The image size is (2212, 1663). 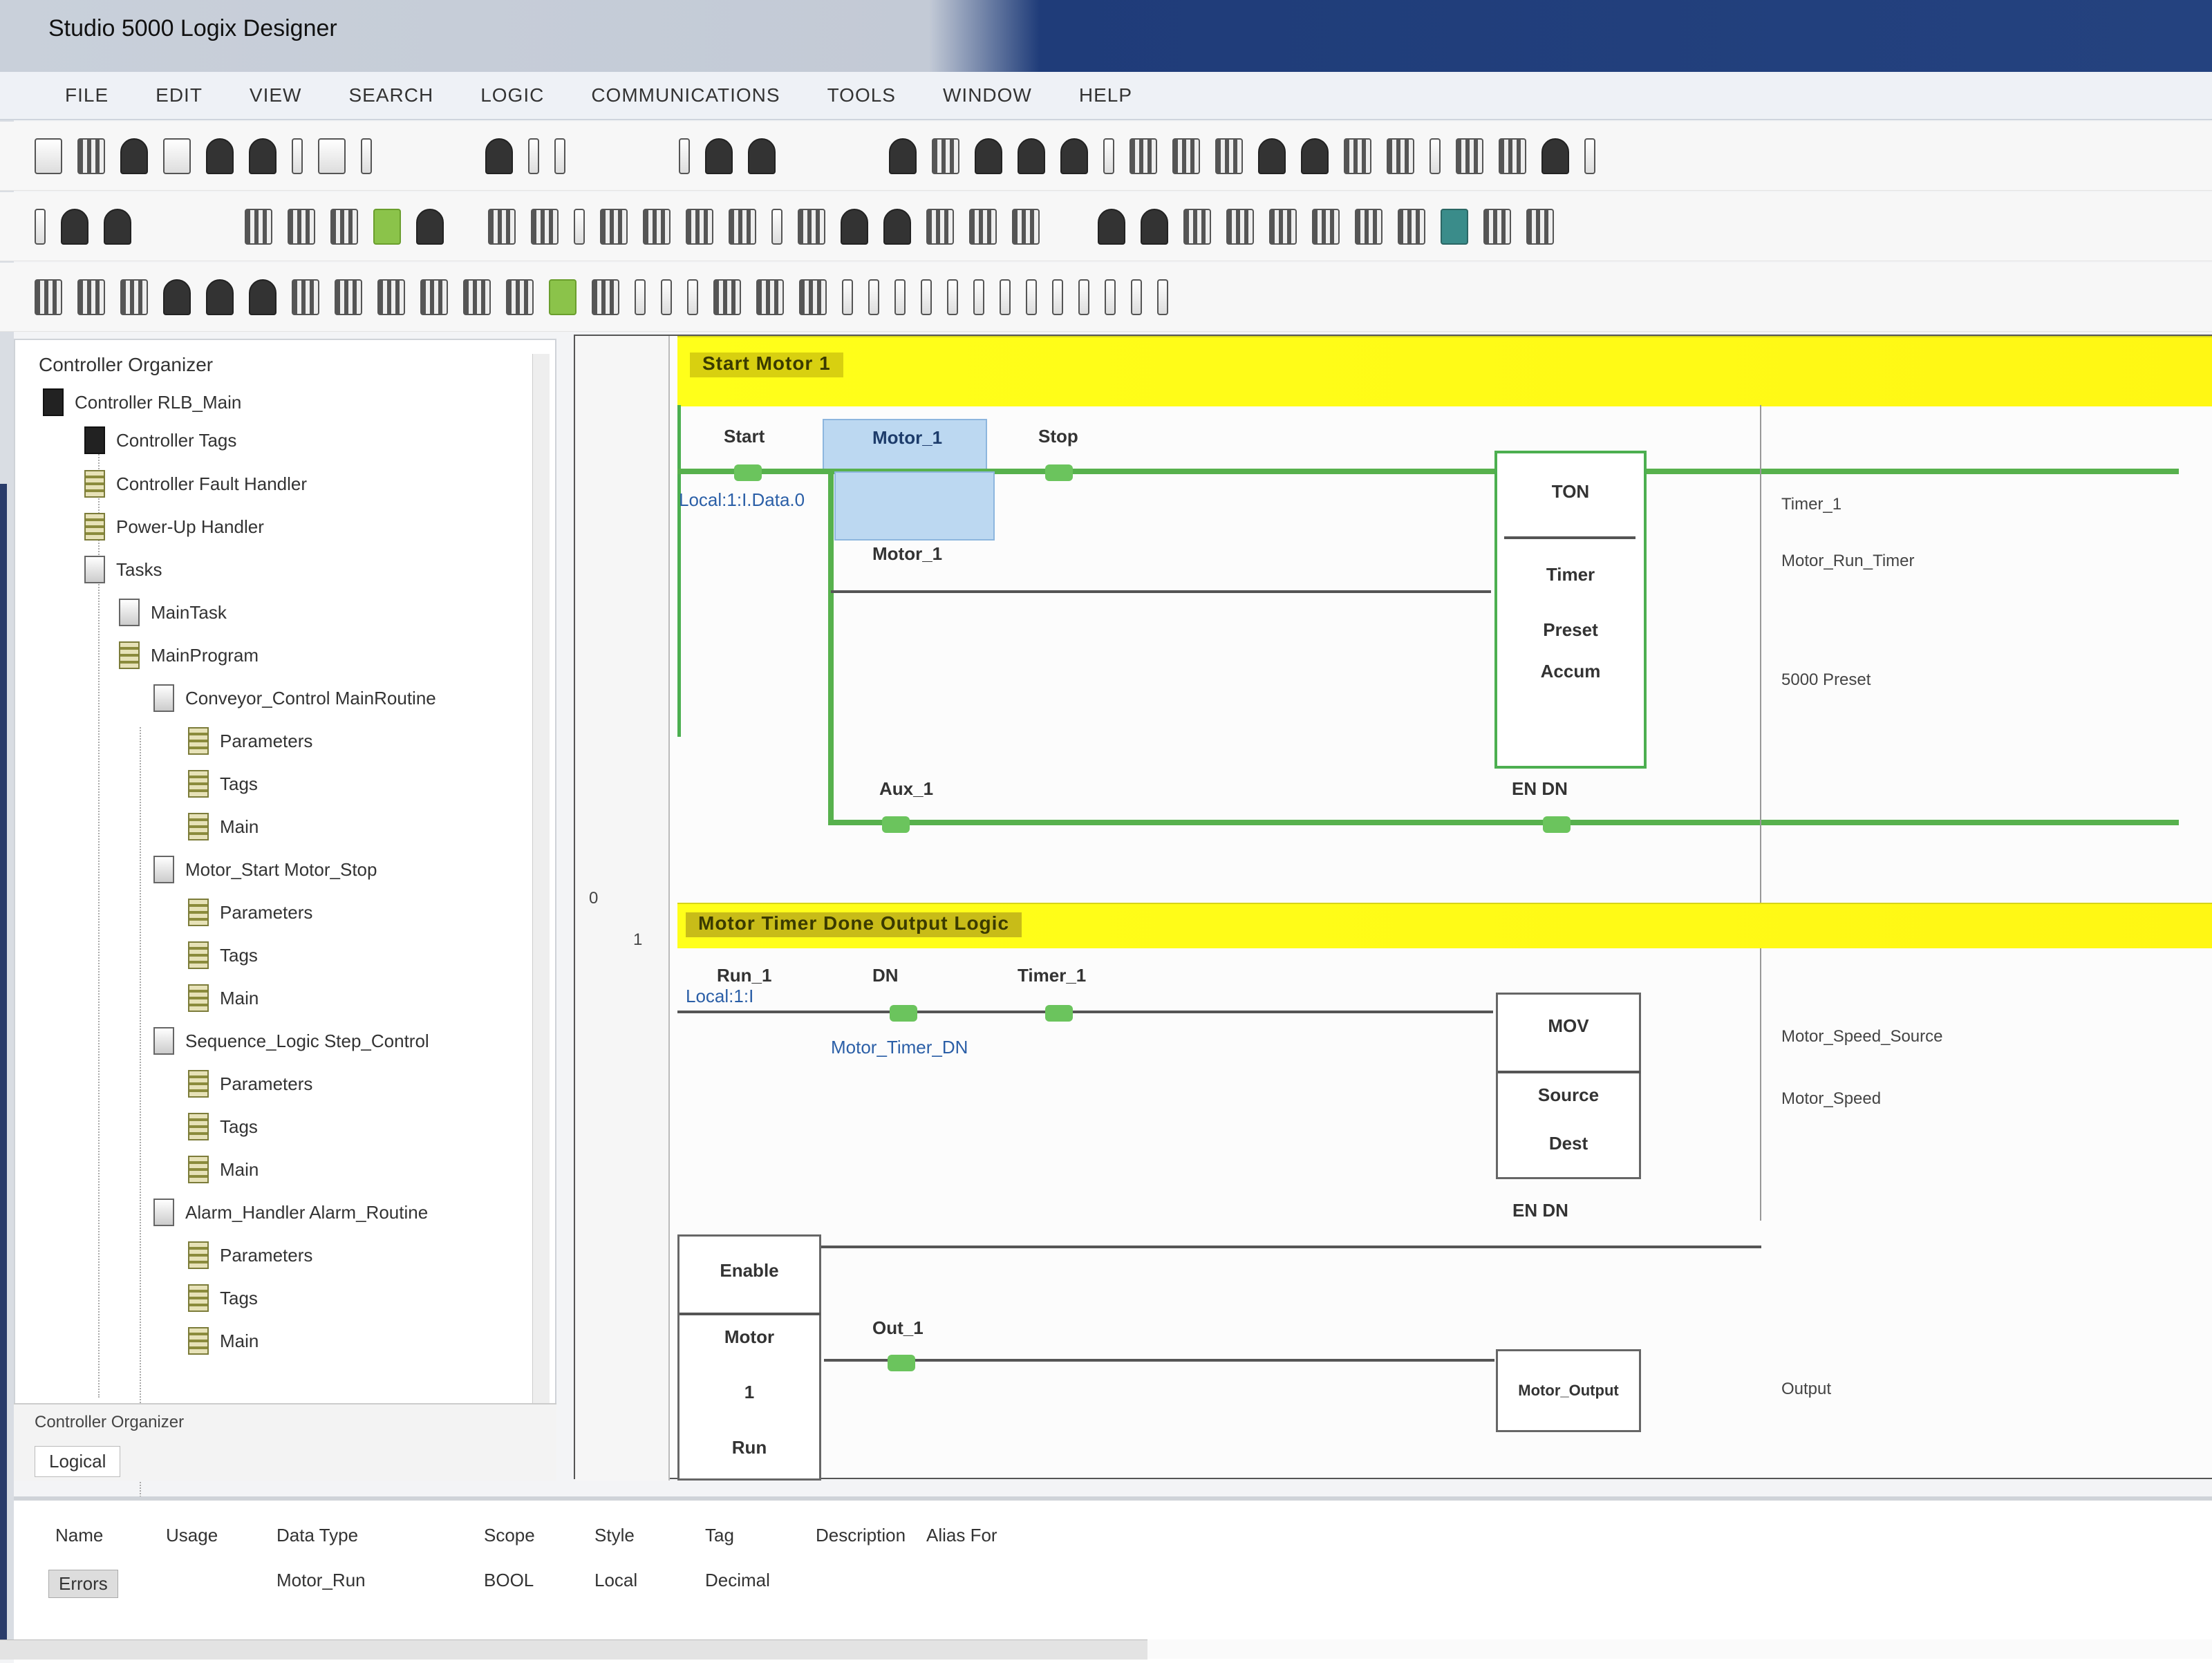 I want to click on ons-icon, so click(x=742, y=226).